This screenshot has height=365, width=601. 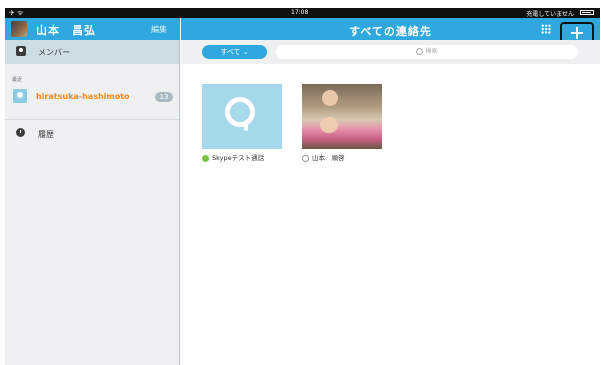 I want to click on contact-caption: 山本 順啓, so click(x=342, y=157).